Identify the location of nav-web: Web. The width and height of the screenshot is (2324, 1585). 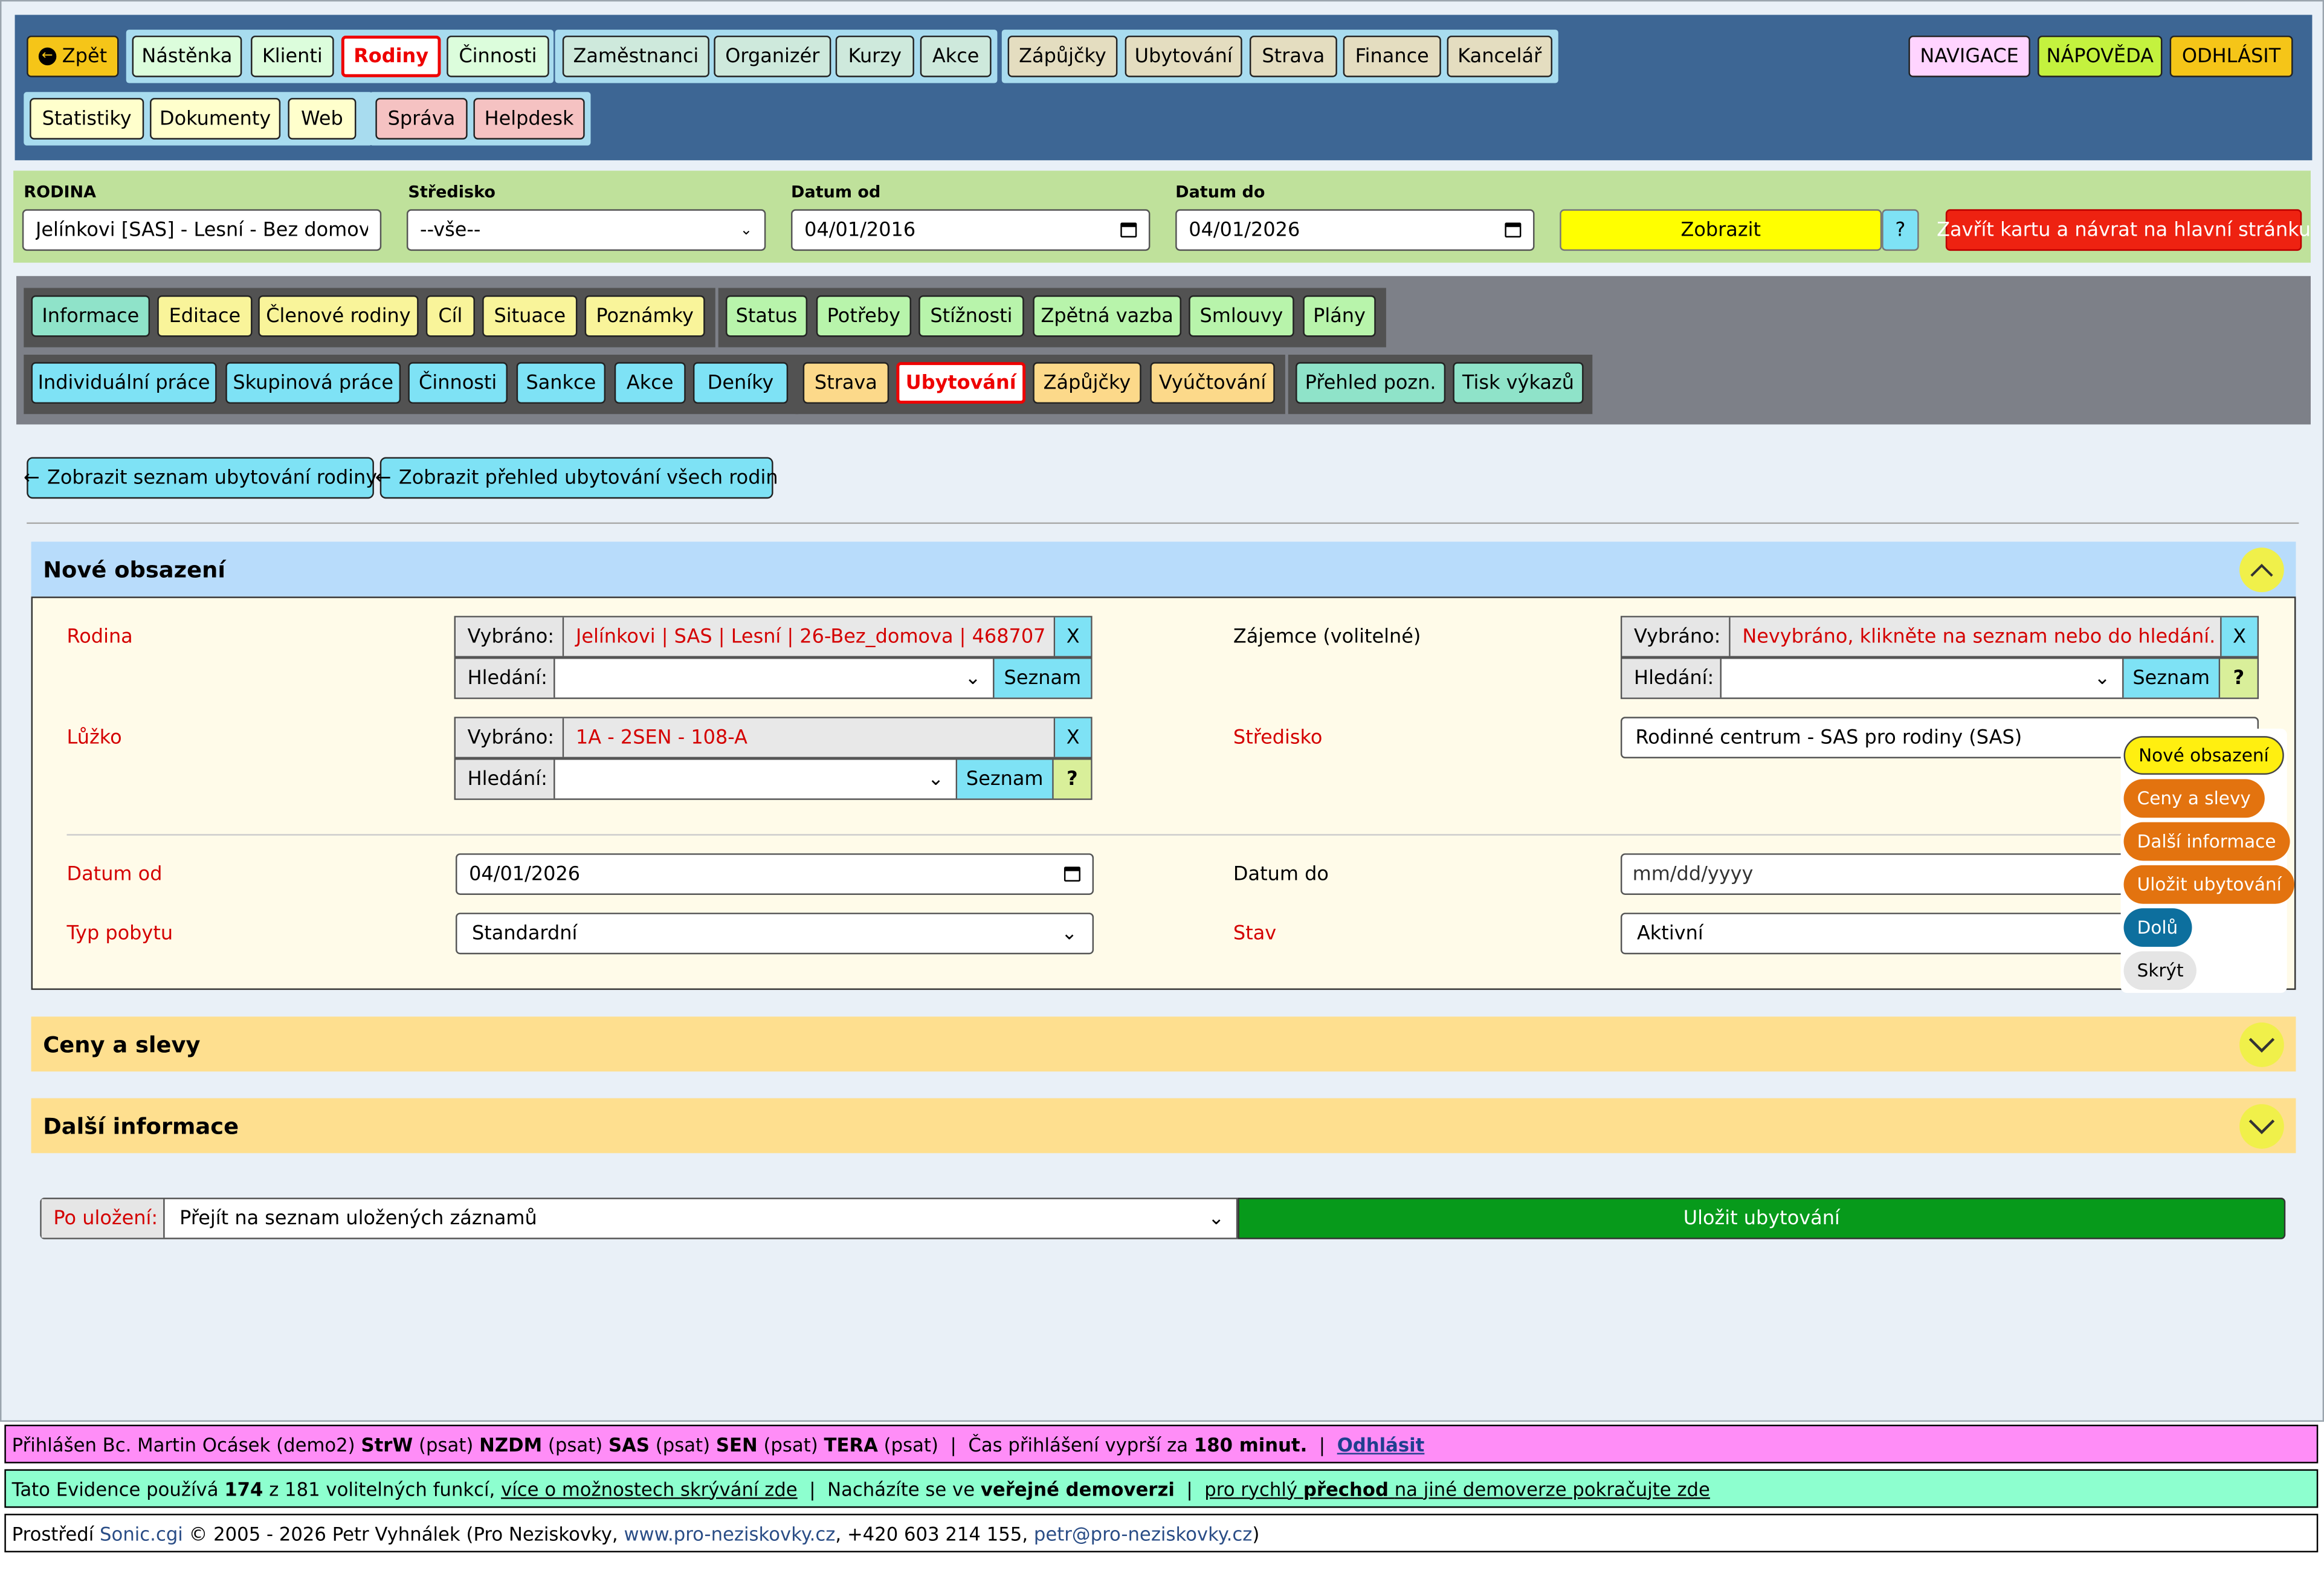
(323, 119).